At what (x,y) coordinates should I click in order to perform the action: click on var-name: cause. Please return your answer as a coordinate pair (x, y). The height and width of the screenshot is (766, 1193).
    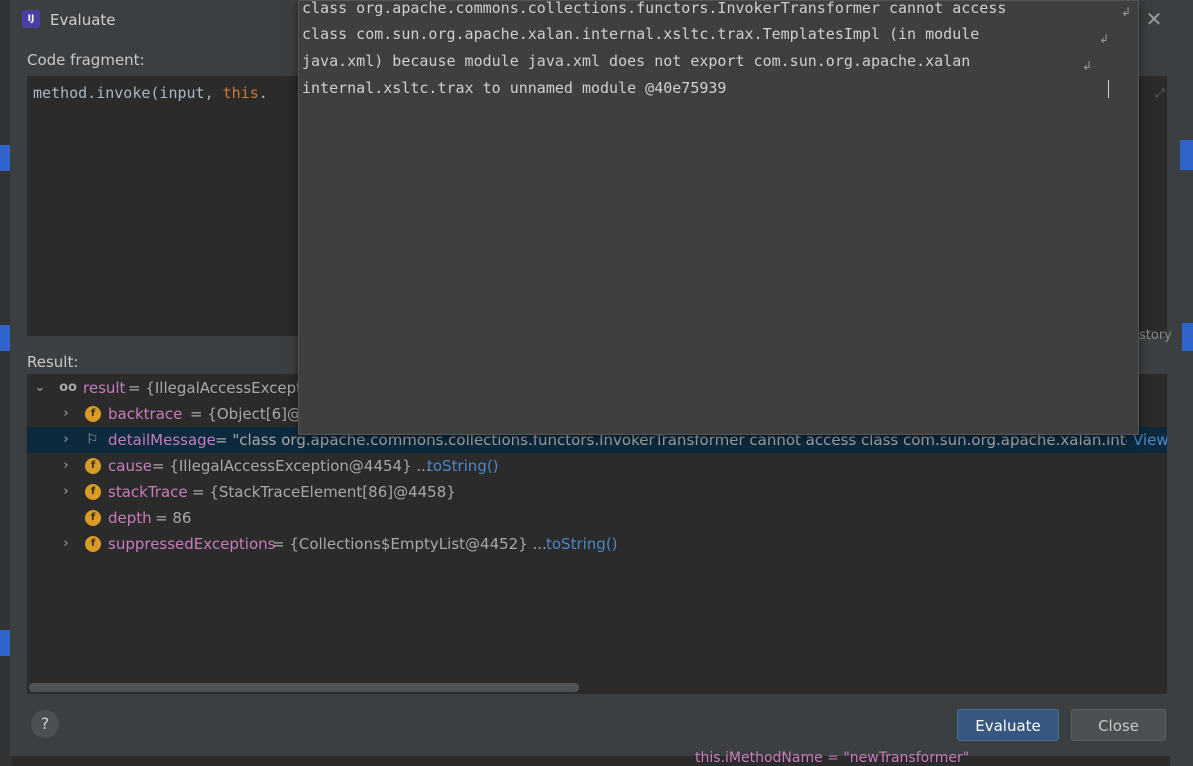
    Looking at the image, I should click on (130, 466).